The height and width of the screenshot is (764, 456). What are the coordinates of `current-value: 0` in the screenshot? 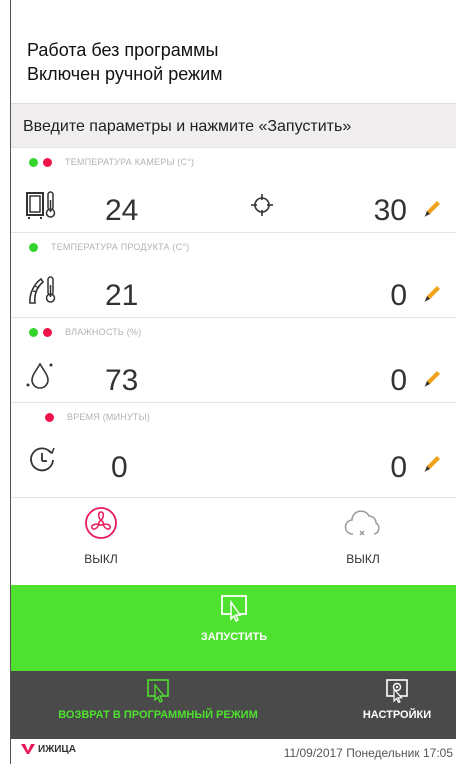 It's located at (119, 467).